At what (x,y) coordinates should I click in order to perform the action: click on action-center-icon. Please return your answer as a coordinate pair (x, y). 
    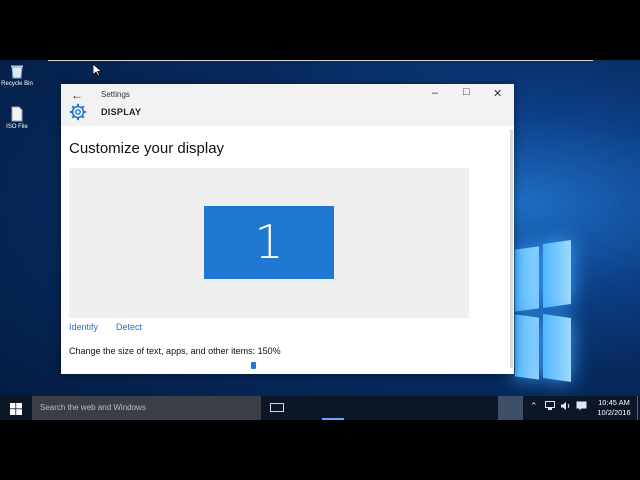
    Looking at the image, I should click on (581, 407).